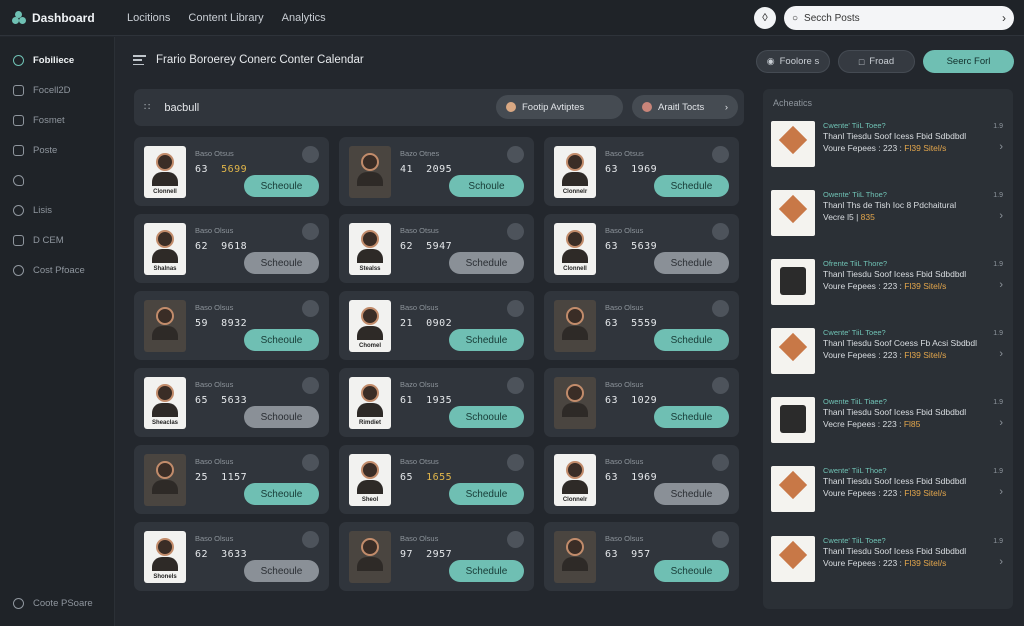 The image size is (1024, 626). Describe the element at coordinates (641, 556) in the screenshot. I see `post-card: Baso Olsus 63 957 Scheoule` at that location.